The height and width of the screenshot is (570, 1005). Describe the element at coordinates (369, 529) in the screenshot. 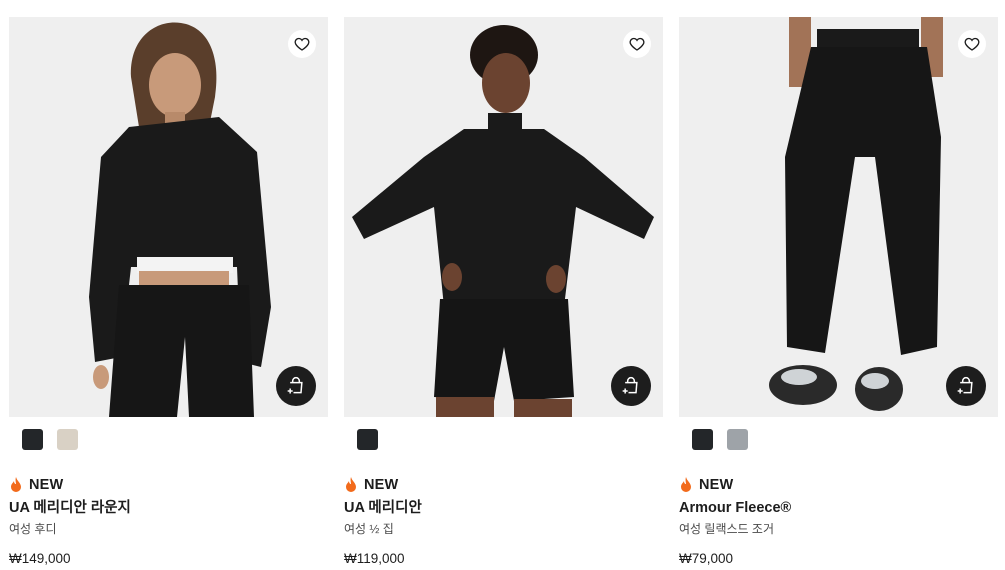

I see `product-category: 여성 ½ 집` at that location.